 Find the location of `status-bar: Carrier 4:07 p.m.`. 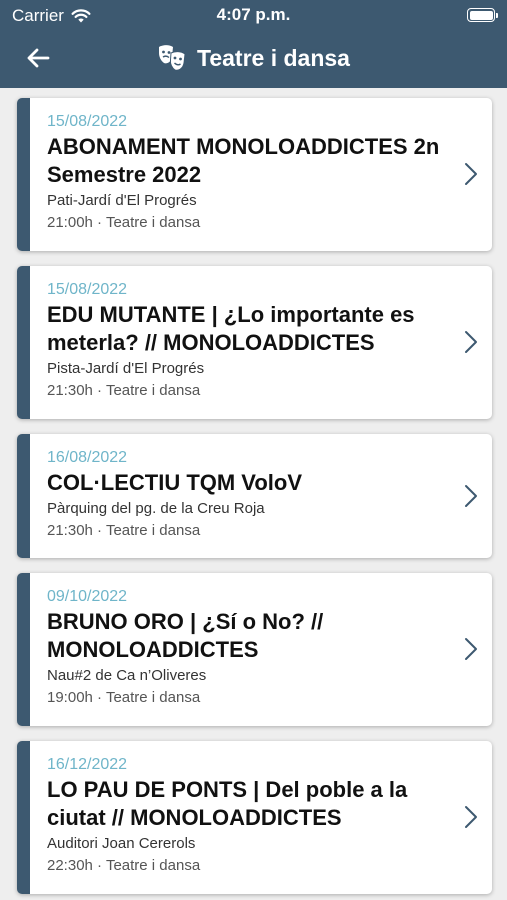

status-bar: Carrier 4:07 p.m. is located at coordinates (253, 15).